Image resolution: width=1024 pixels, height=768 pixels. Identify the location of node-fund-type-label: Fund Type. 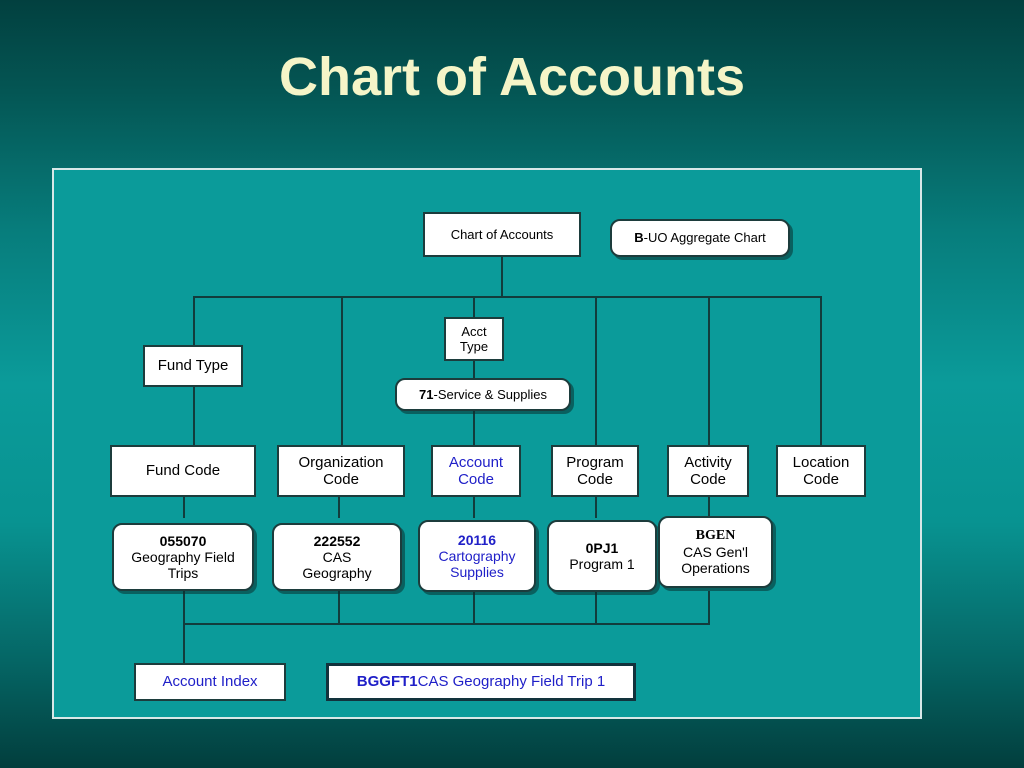
(193, 366).